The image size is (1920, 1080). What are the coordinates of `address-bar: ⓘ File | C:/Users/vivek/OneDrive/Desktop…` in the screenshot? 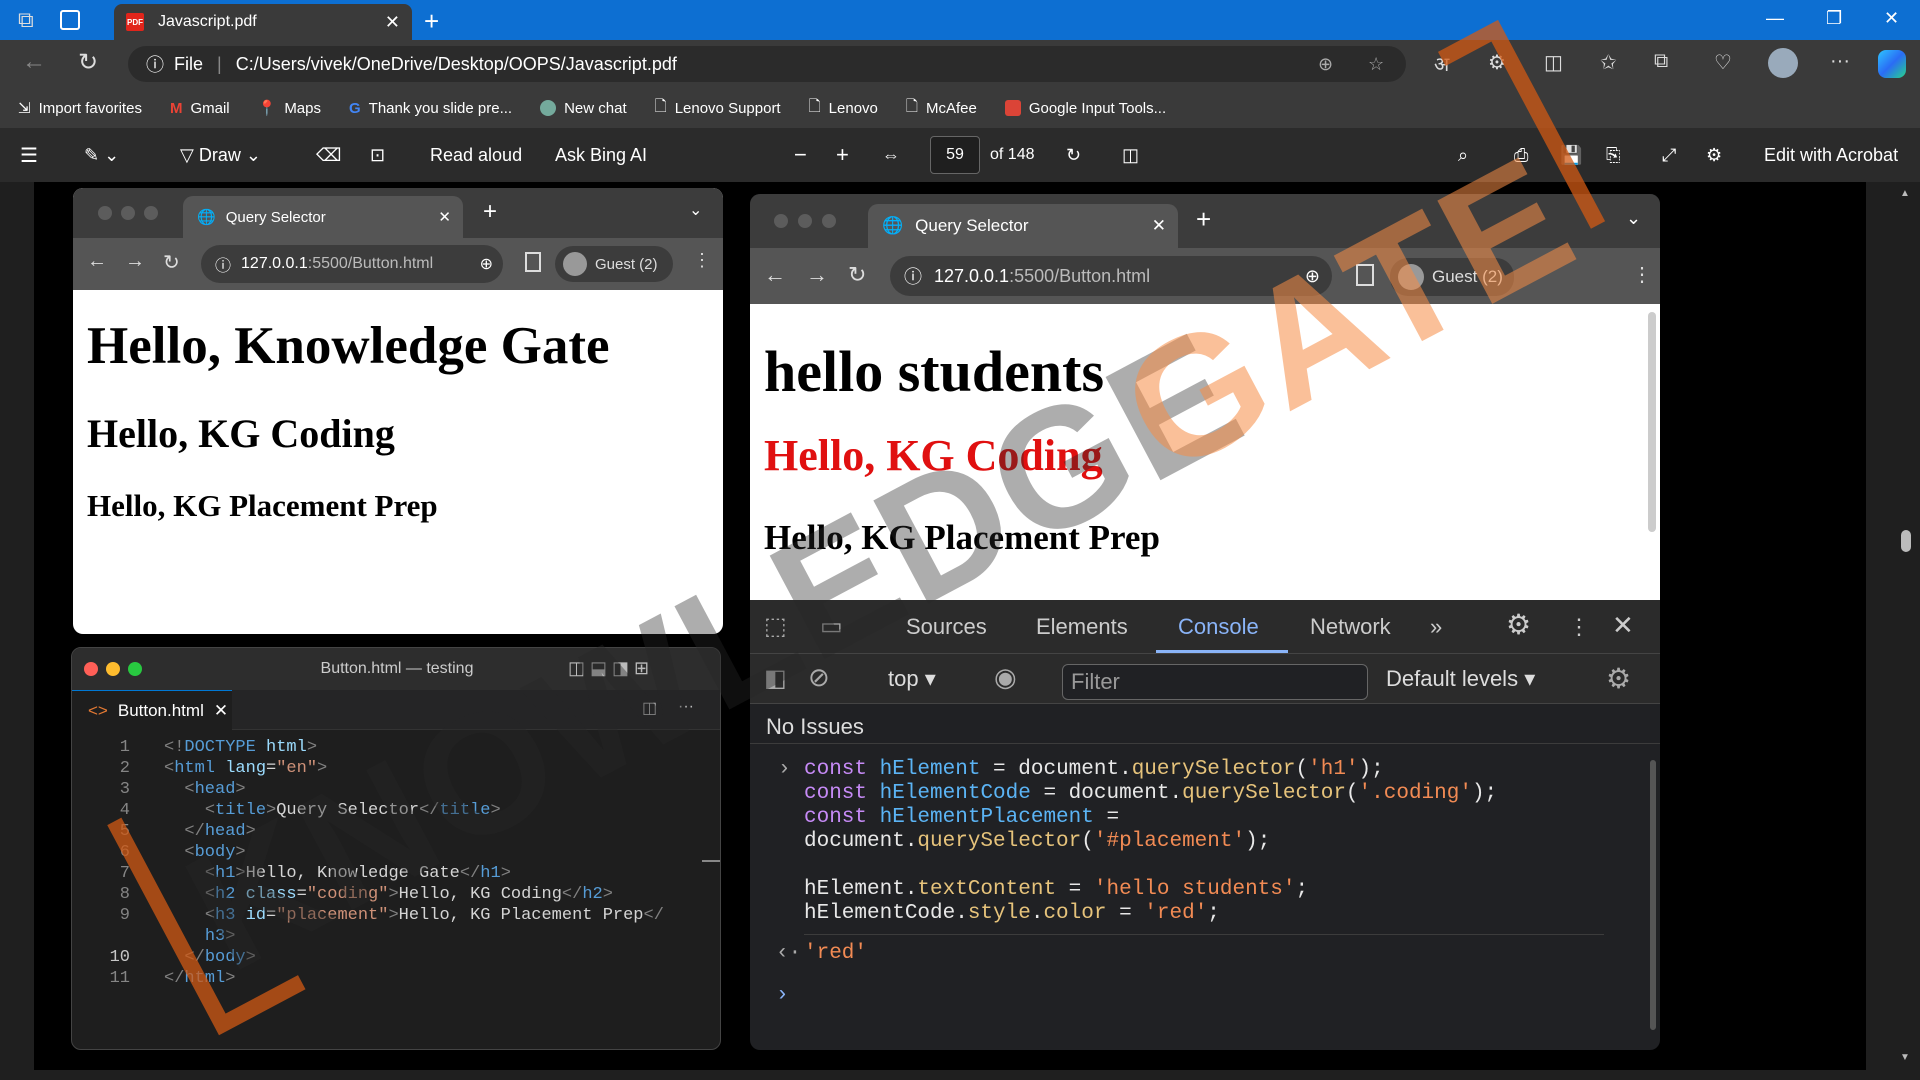 It's located at (767, 64).